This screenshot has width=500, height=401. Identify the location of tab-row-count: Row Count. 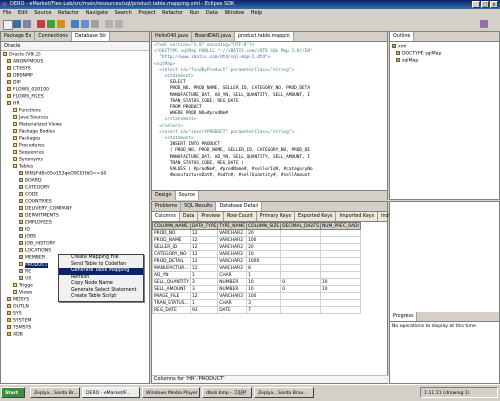
(240, 216).